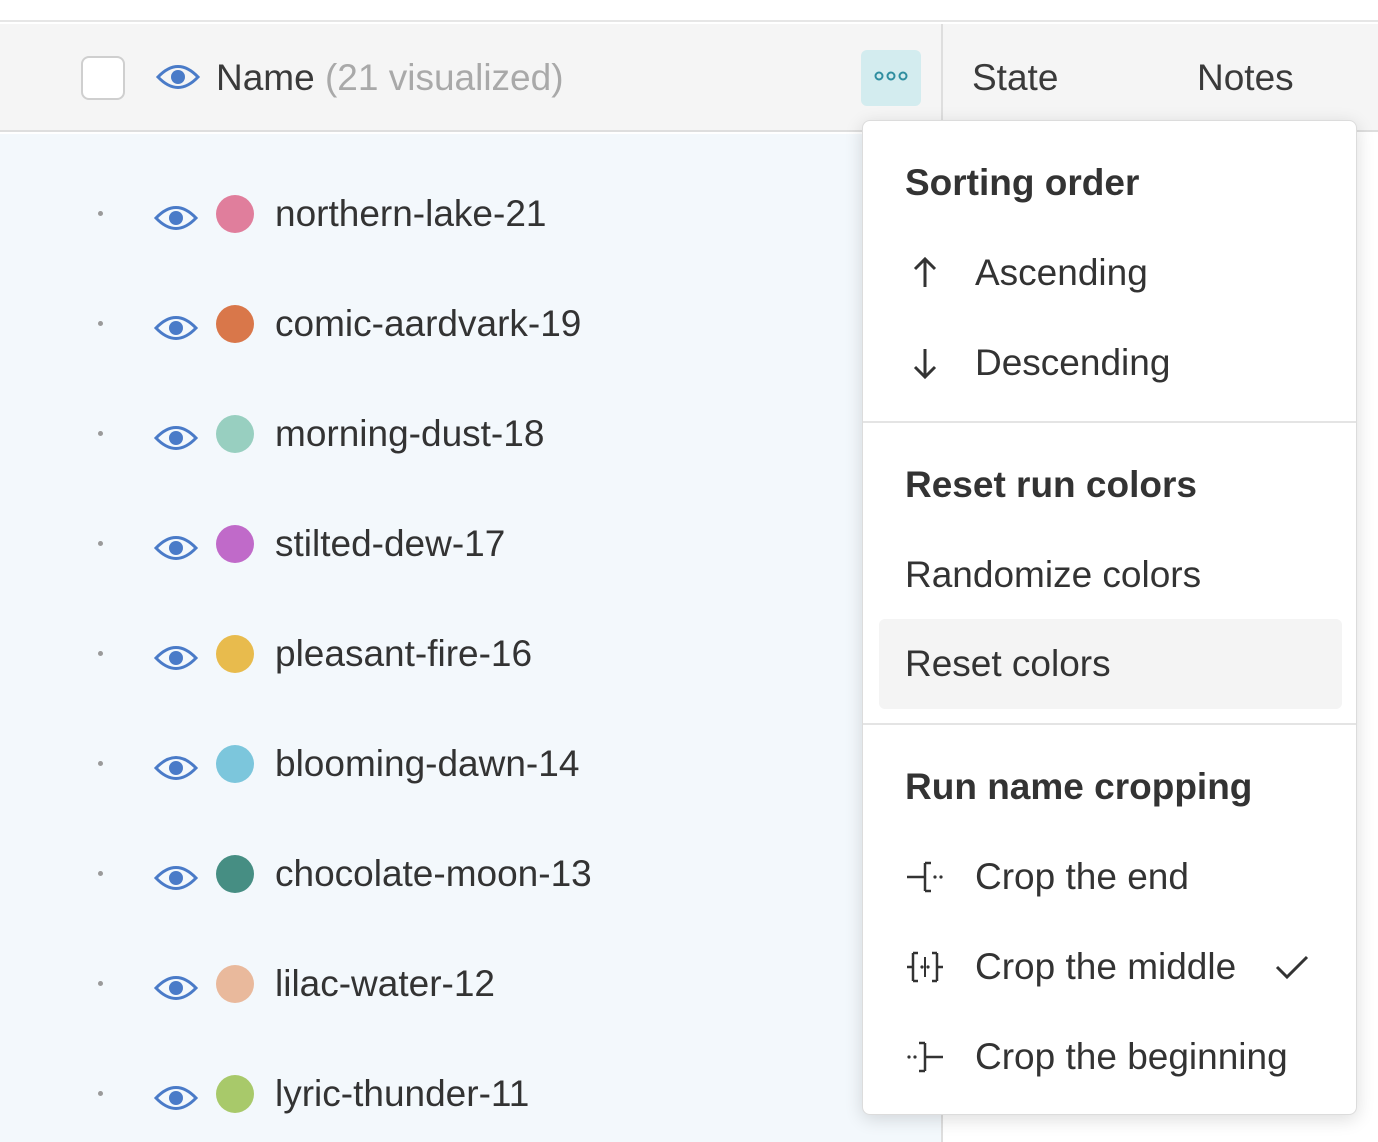 The height and width of the screenshot is (1142, 1378). What do you see at coordinates (409, 434) in the screenshot?
I see `run-name: morning-dust-18` at bounding box center [409, 434].